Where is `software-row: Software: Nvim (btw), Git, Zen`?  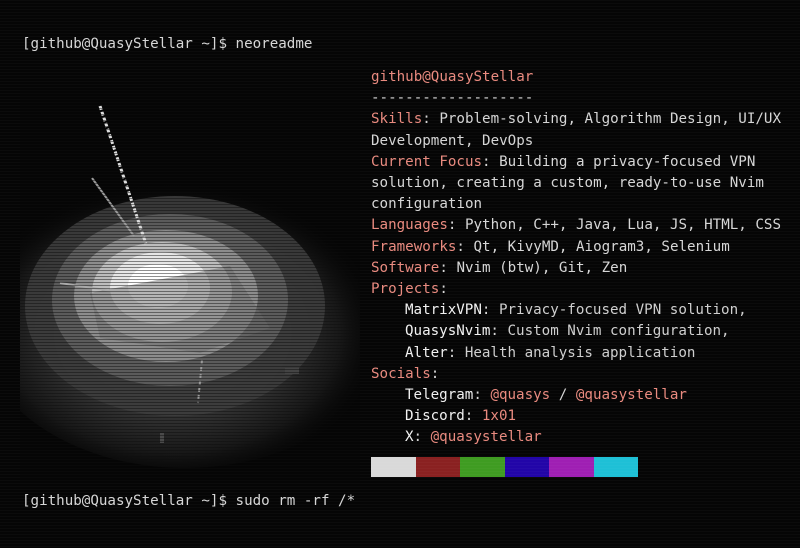
software-row: Software: Nvim (btw), Git, Zen is located at coordinates (499, 267).